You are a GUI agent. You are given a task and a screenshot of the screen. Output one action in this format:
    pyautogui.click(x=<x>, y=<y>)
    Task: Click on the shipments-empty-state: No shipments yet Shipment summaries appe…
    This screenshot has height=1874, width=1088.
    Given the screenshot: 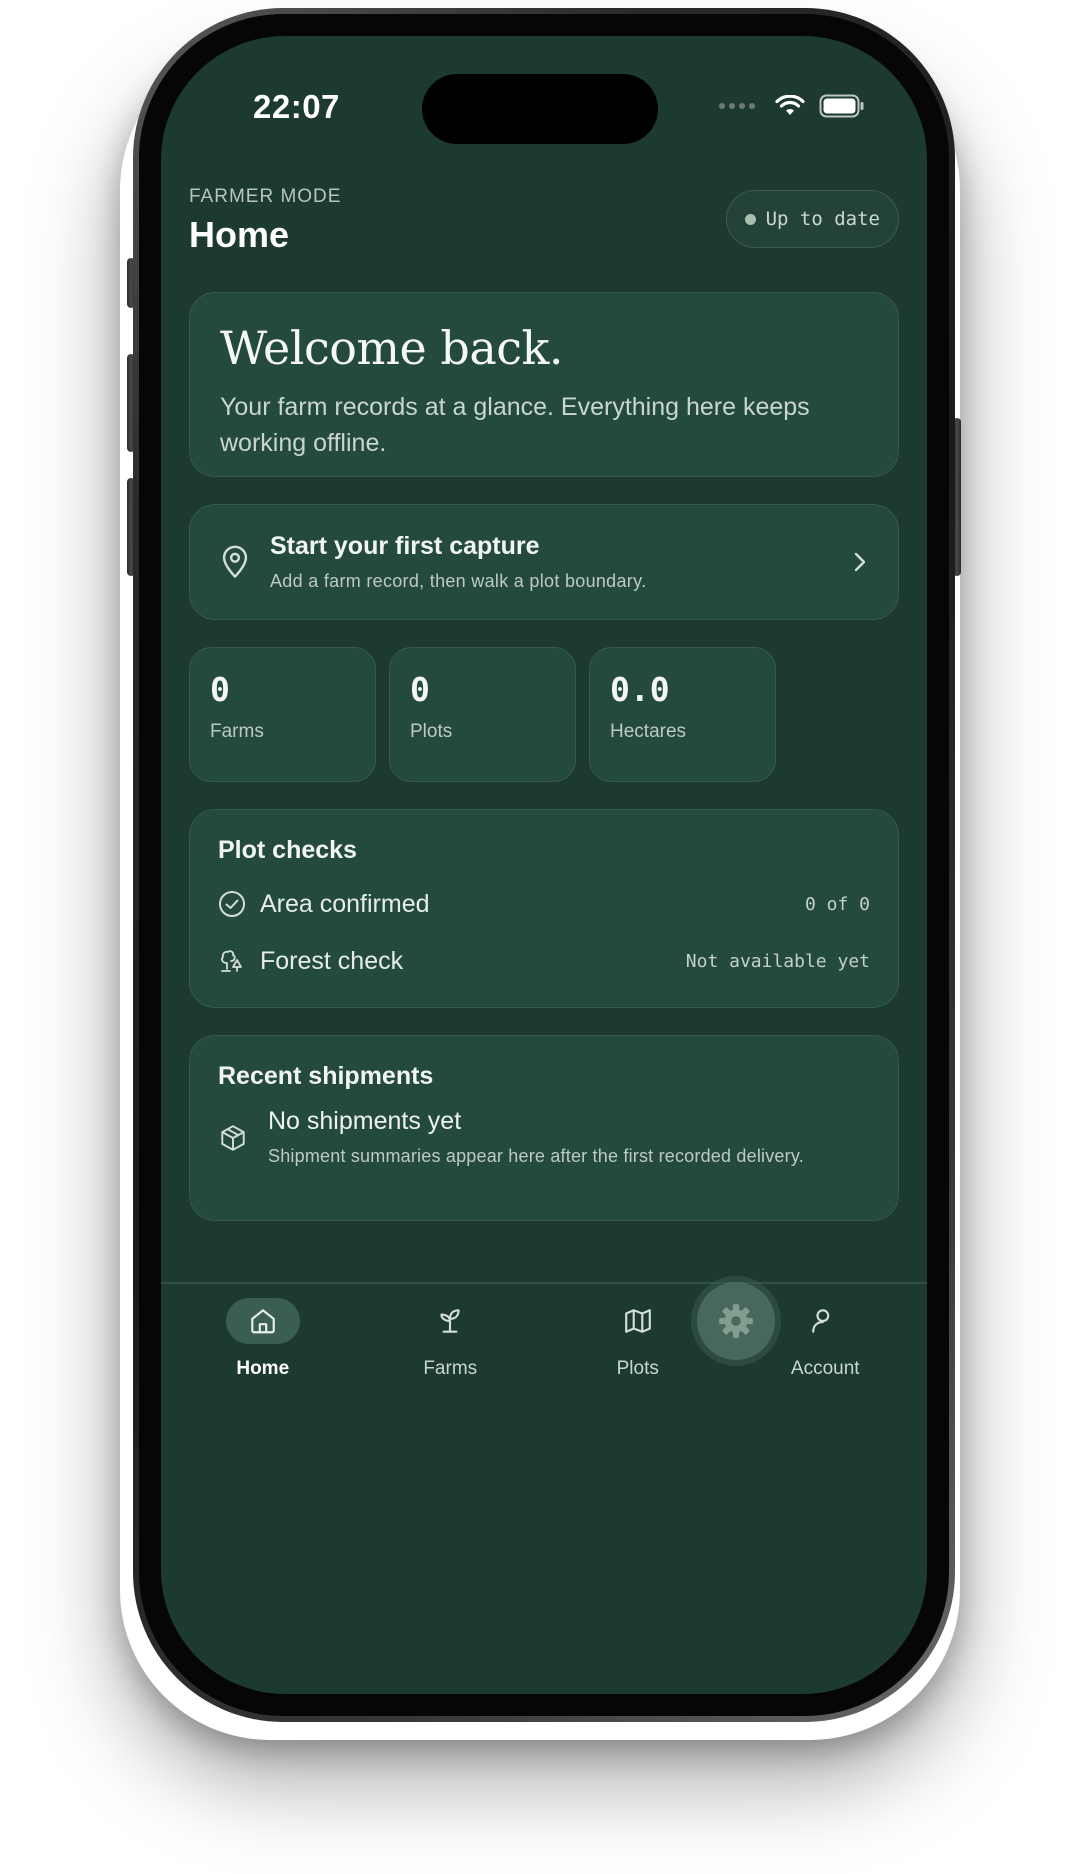 What is the action you would take?
    pyautogui.click(x=544, y=1137)
    